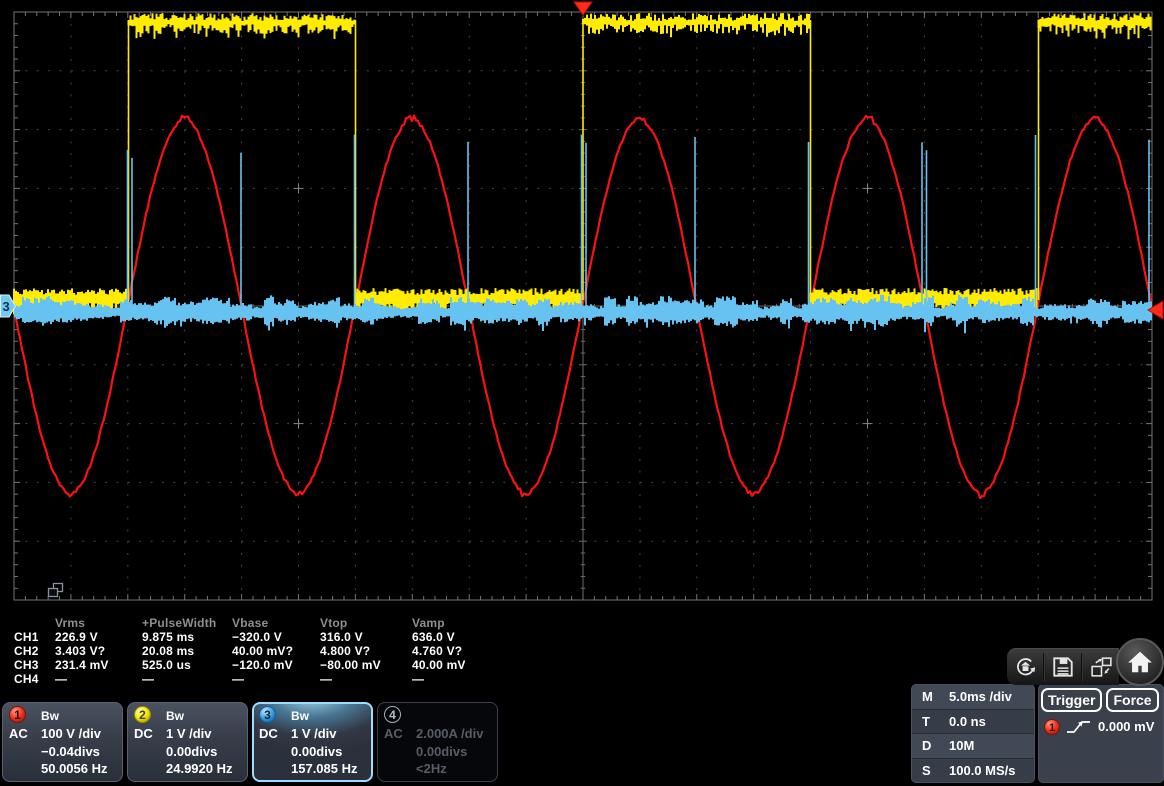 The width and height of the screenshot is (1164, 786). I want to click on home-button, so click(1140, 662).